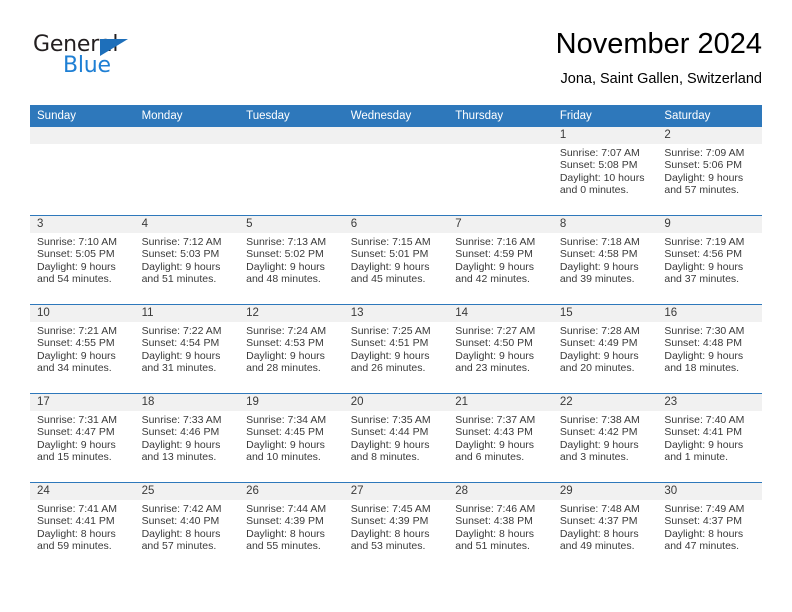  Describe the element at coordinates (602, 177) in the screenshot. I see `day-detail-line: Daylight: 10 hours` at that location.